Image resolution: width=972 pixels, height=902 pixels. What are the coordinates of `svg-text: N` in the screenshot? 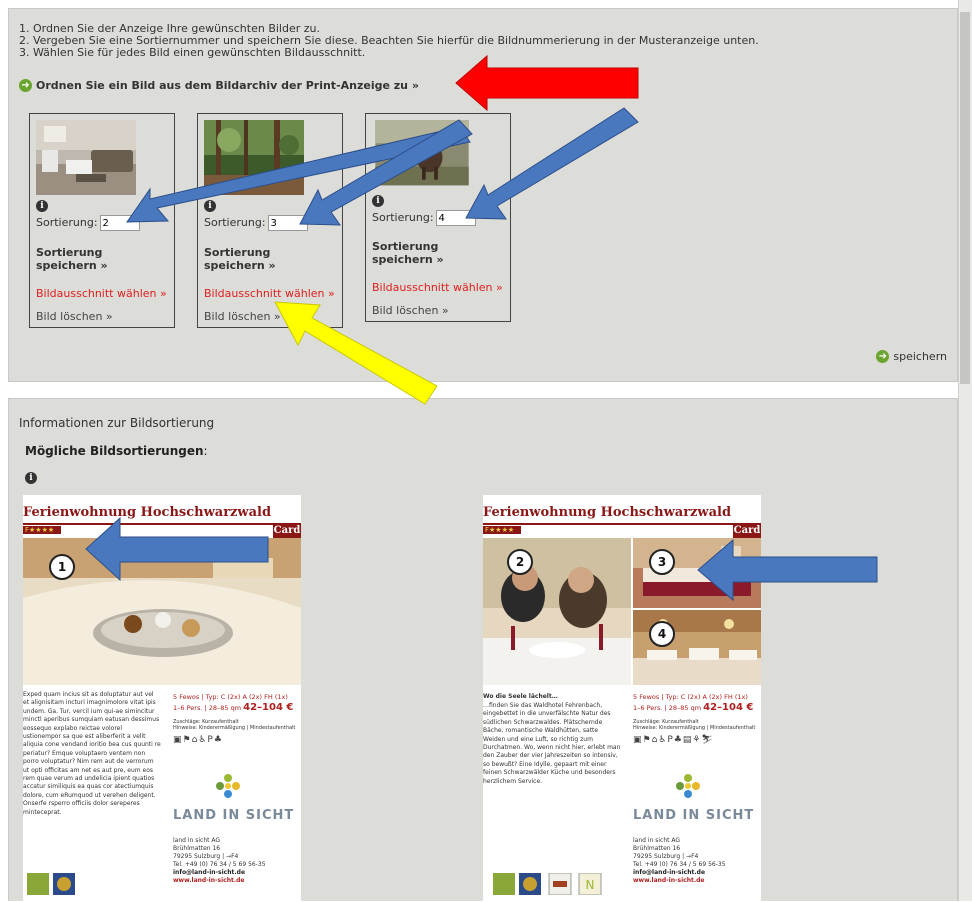 It's located at (590, 885).